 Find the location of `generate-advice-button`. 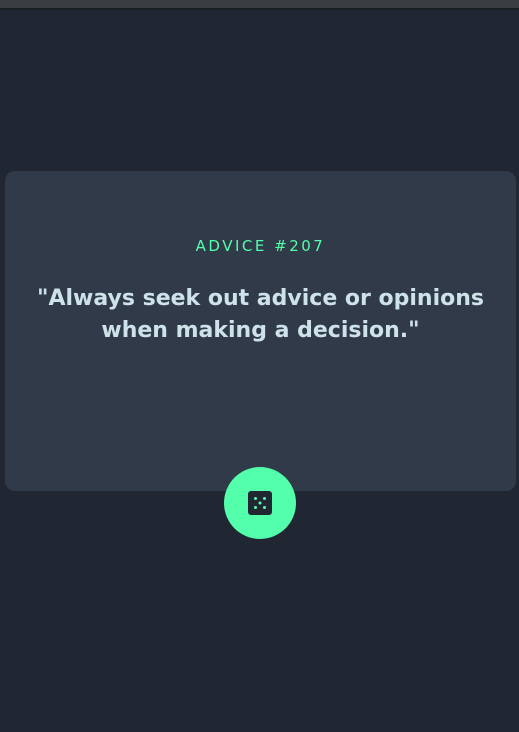

generate-advice-button is located at coordinates (260, 503).